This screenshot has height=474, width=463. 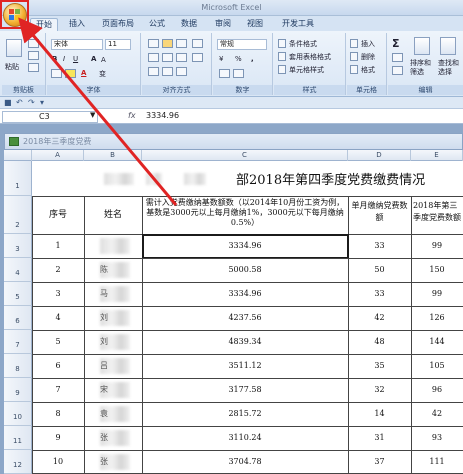 I want to click on tab-review: 审阅, so click(x=223, y=24).